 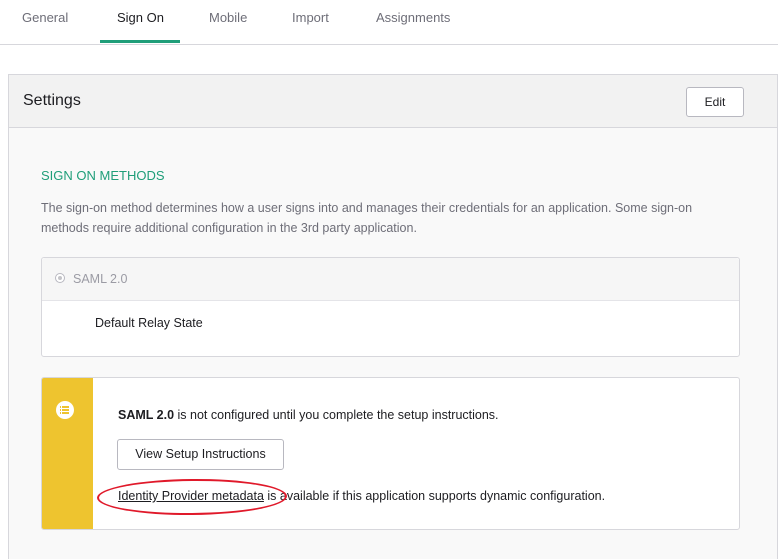 I want to click on tab-general: General, so click(x=45, y=17).